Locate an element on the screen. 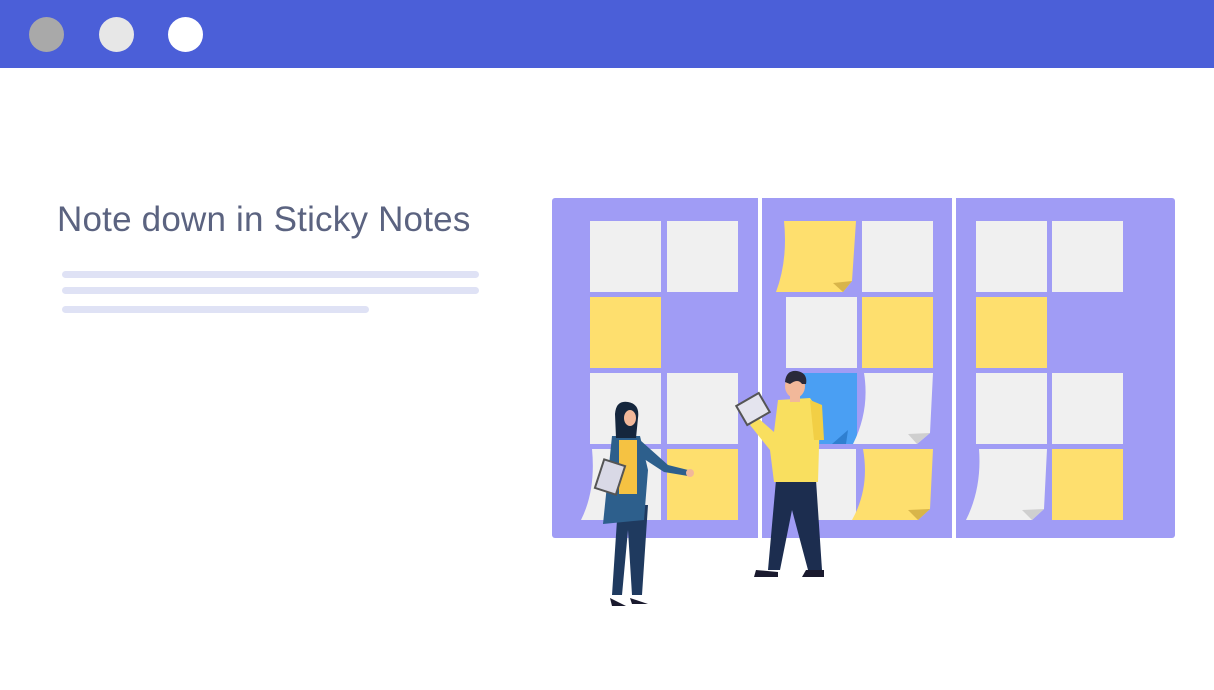 The height and width of the screenshot is (690, 1214). page-title: Note down in Sticky Notes is located at coordinates (264, 219).